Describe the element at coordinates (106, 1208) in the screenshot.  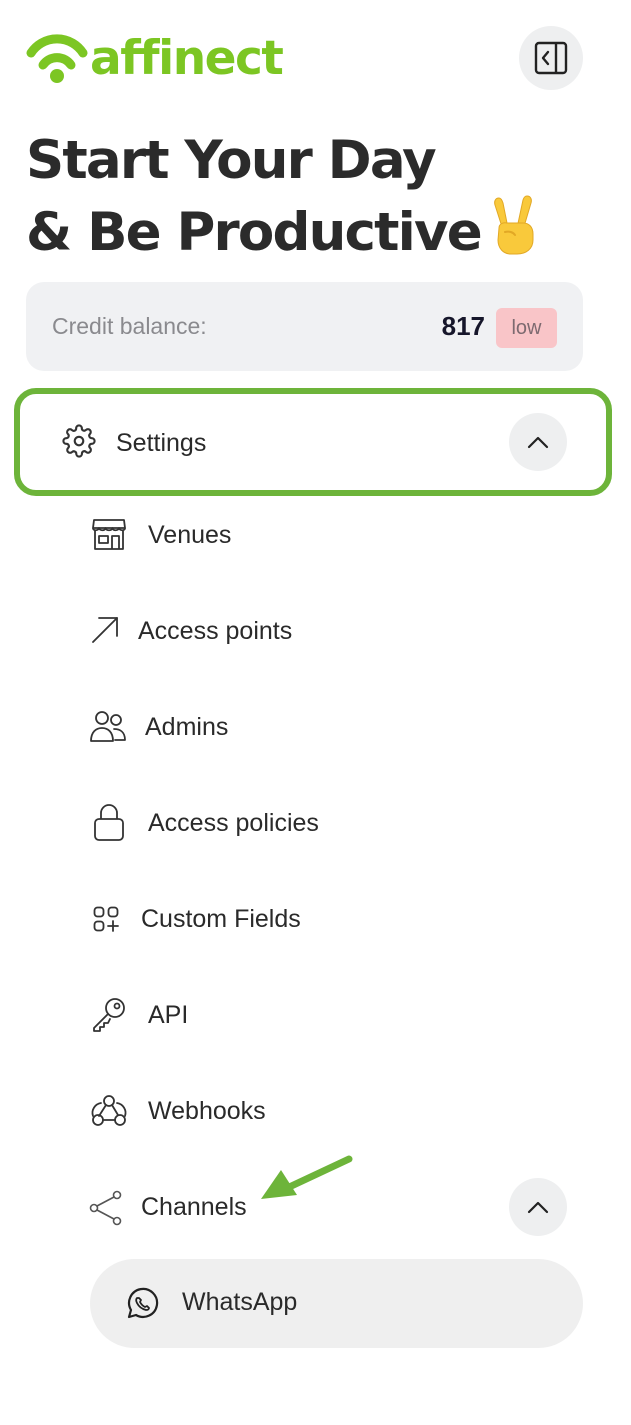
I see `share-icon` at that location.